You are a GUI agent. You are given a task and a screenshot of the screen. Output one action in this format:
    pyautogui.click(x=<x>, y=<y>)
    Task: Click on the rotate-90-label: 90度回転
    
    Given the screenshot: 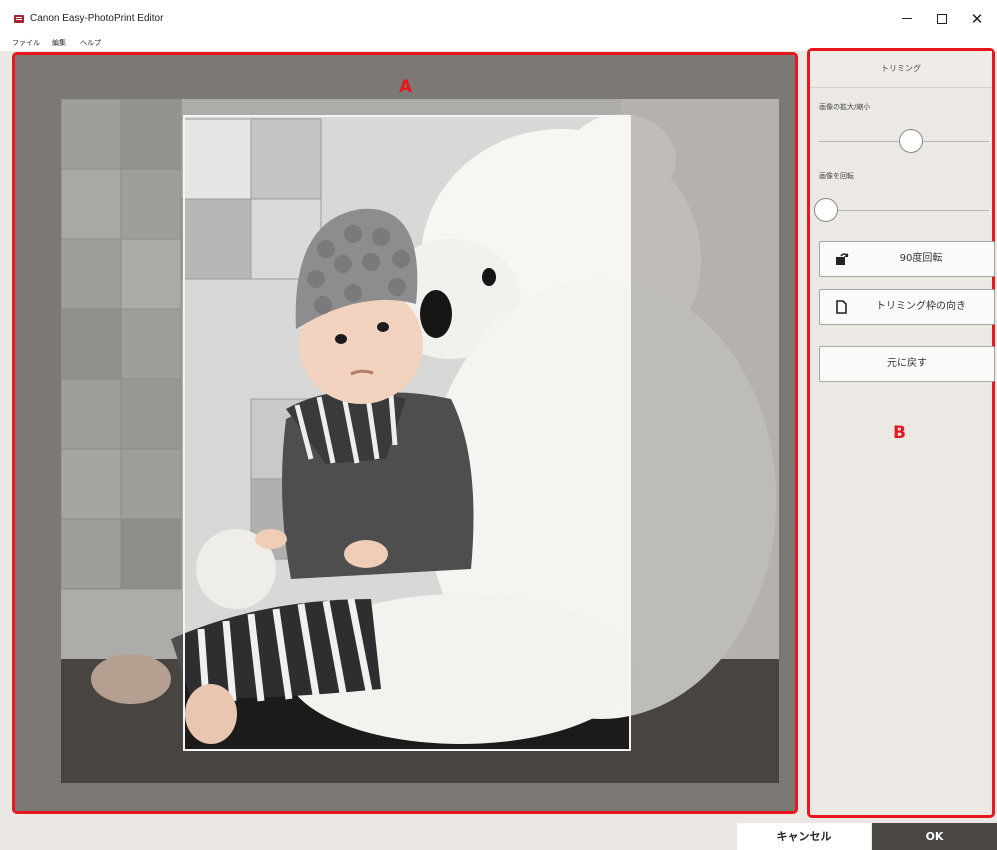 What is the action you would take?
    pyautogui.click(x=921, y=258)
    